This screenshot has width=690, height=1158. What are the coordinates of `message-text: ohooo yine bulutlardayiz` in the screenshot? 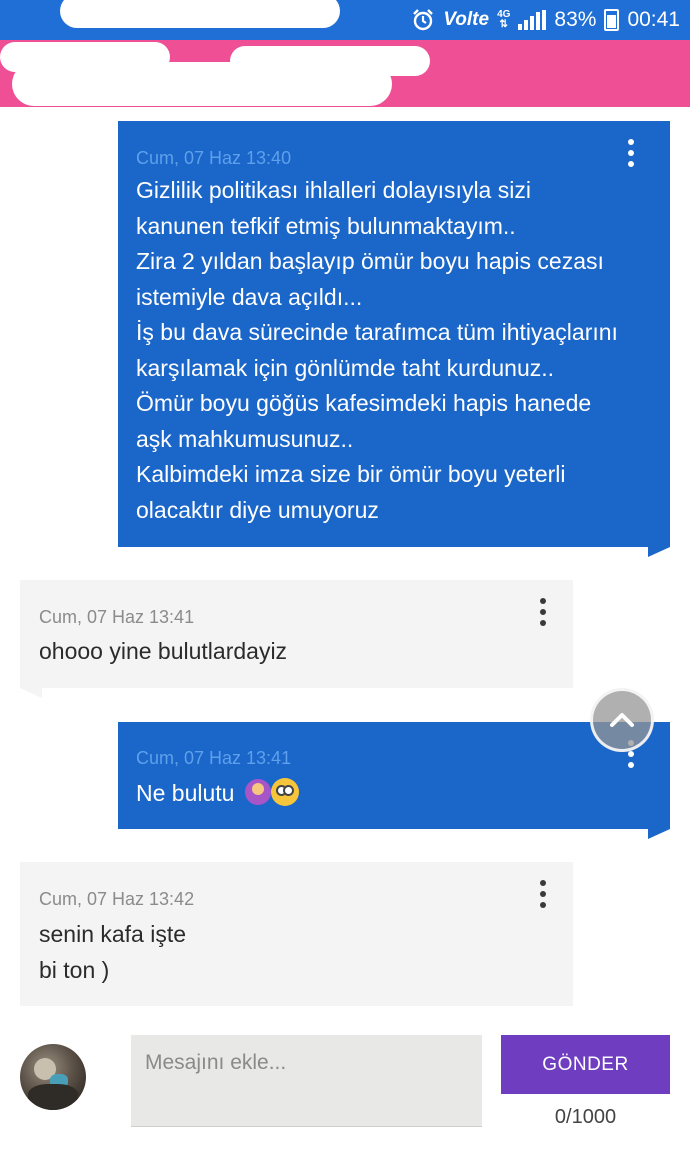 It's located at (163, 651).